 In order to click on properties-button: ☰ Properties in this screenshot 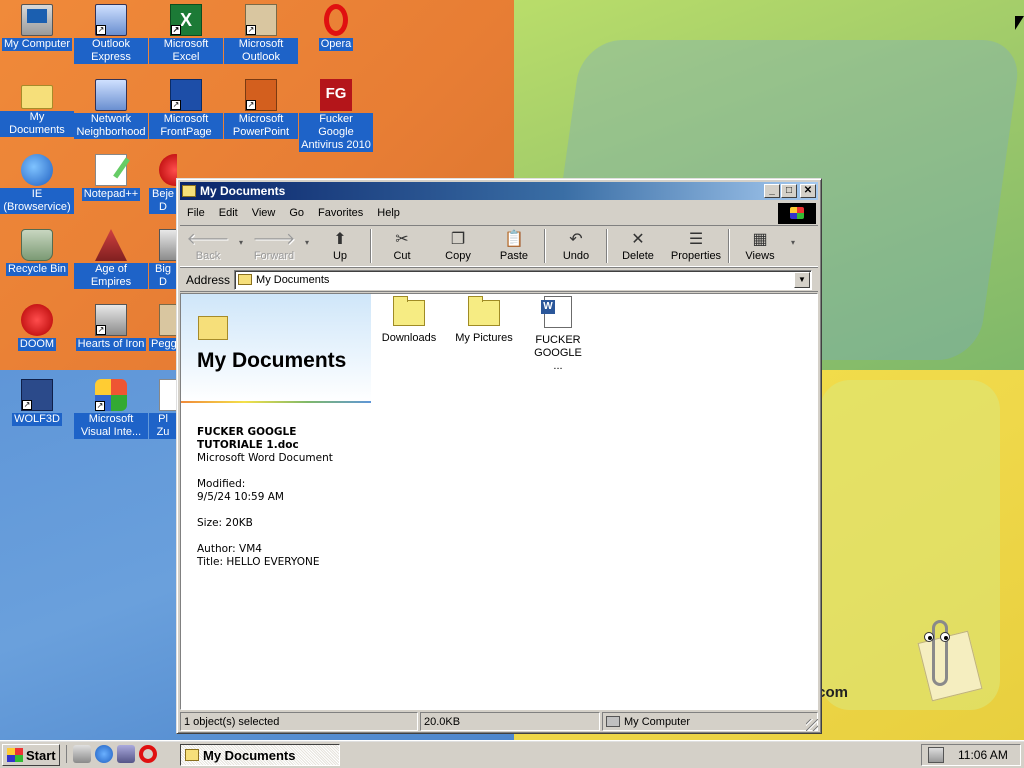, I will do `click(696, 246)`.